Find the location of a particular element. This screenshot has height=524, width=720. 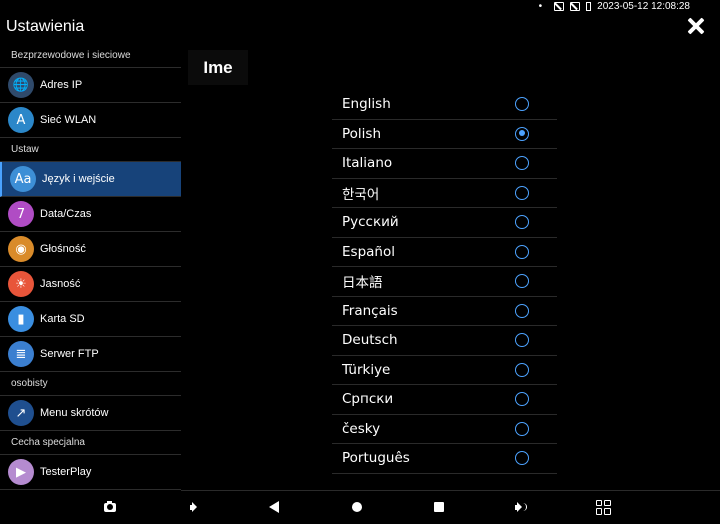

back-icon is located at coordinates (274, 507).